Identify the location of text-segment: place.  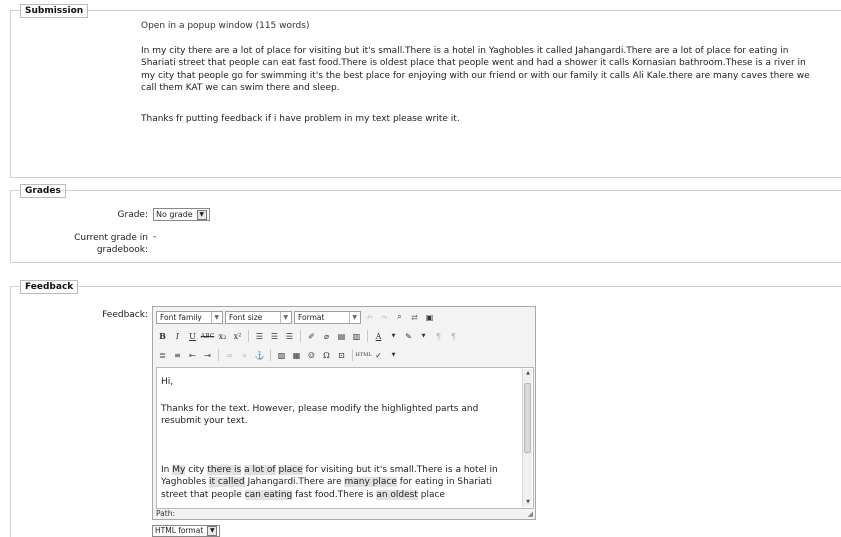
(431, 494).